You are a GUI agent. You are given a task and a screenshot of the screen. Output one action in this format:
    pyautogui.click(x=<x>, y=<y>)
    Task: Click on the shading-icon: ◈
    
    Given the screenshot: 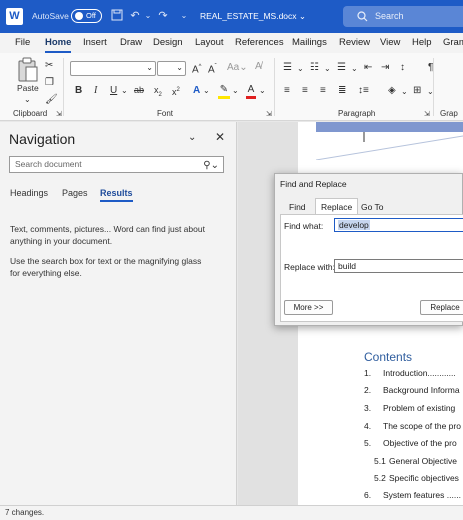 What is the action you would take?
    pyautogui.click(x=392, y=90)
    